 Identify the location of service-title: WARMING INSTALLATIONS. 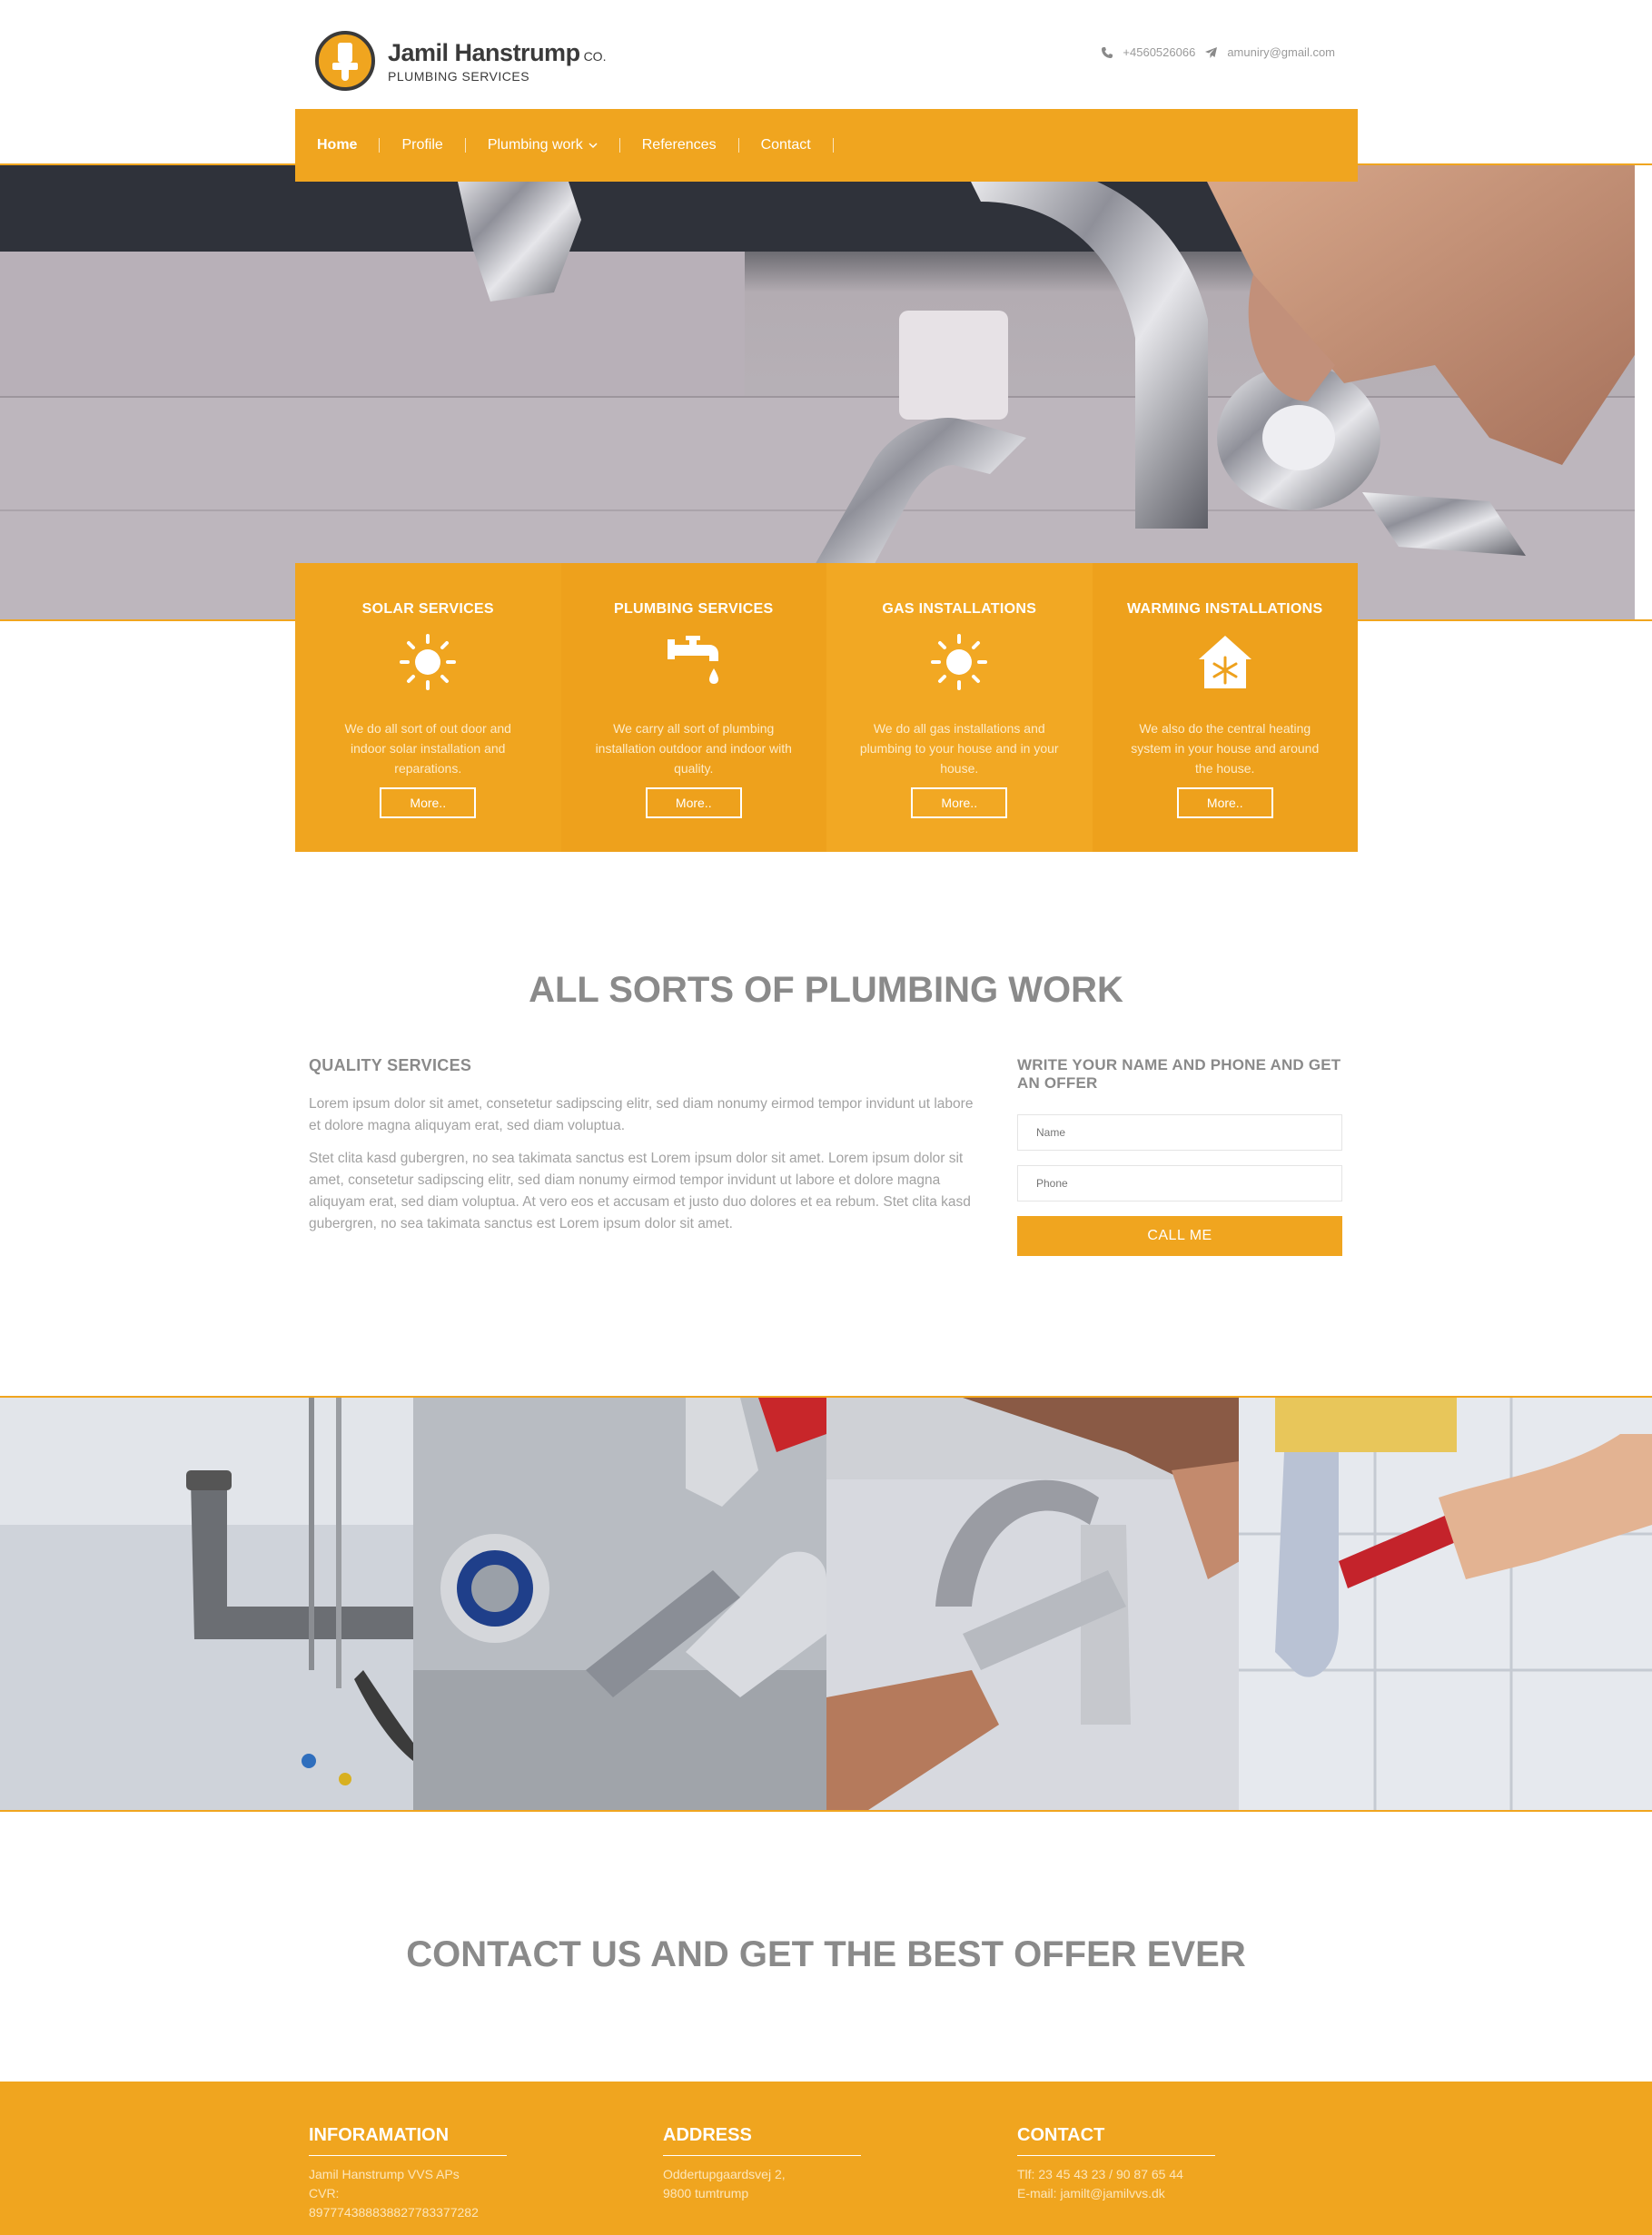
(1225, 609).